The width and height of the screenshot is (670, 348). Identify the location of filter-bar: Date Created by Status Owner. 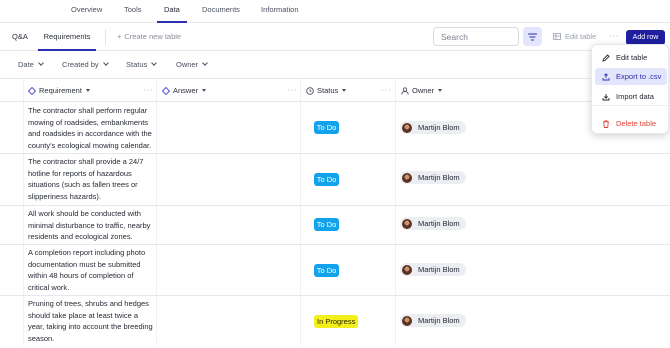
(335, 65).